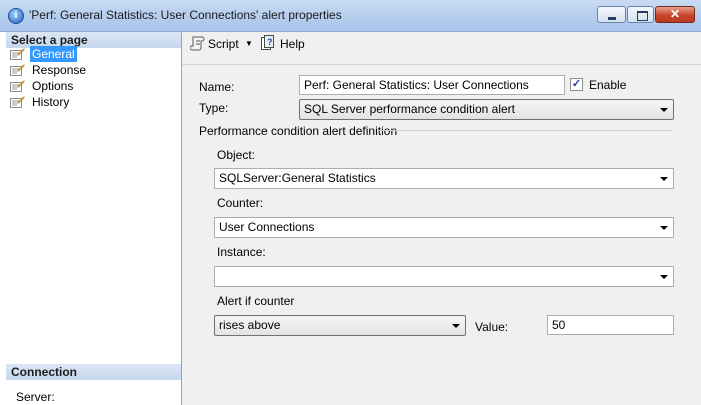 This screenshot has width=701, height=405. I want to click on page-item-label: Response, so click(59, 70).